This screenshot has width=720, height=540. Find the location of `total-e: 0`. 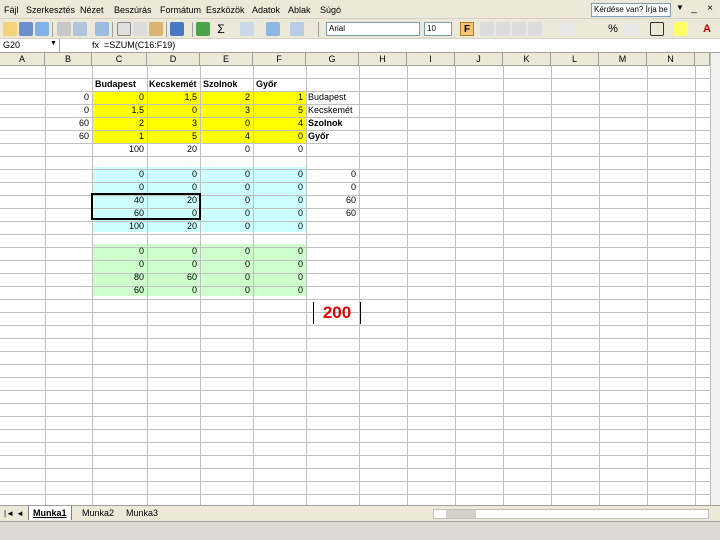

total-e: 0 is located at coordinates (247, 226).